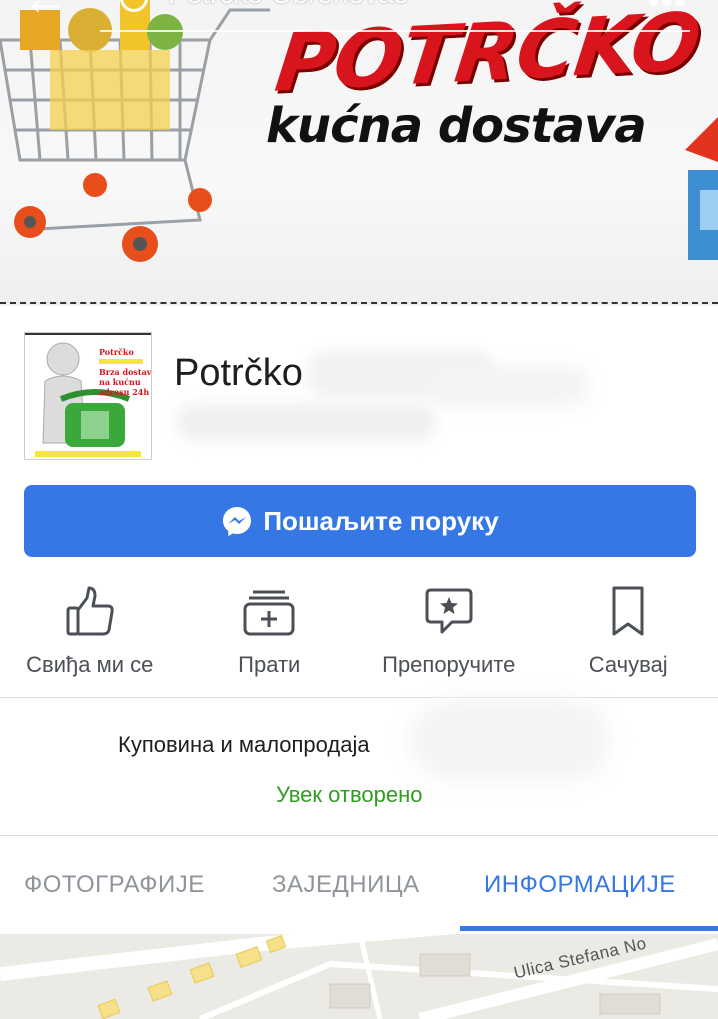  I want to click on search-icon, so click(134, 6).